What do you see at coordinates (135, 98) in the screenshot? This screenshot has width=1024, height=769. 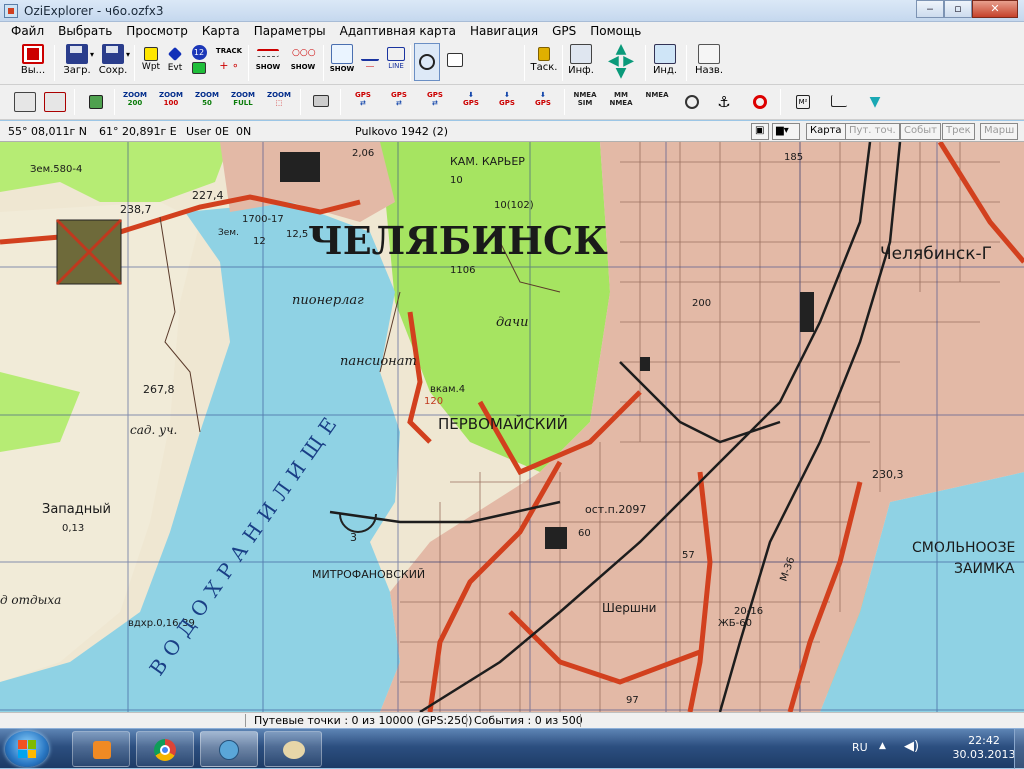 I see `zoom-200-button: ZOOM 200` at bounding box center [135, 98].